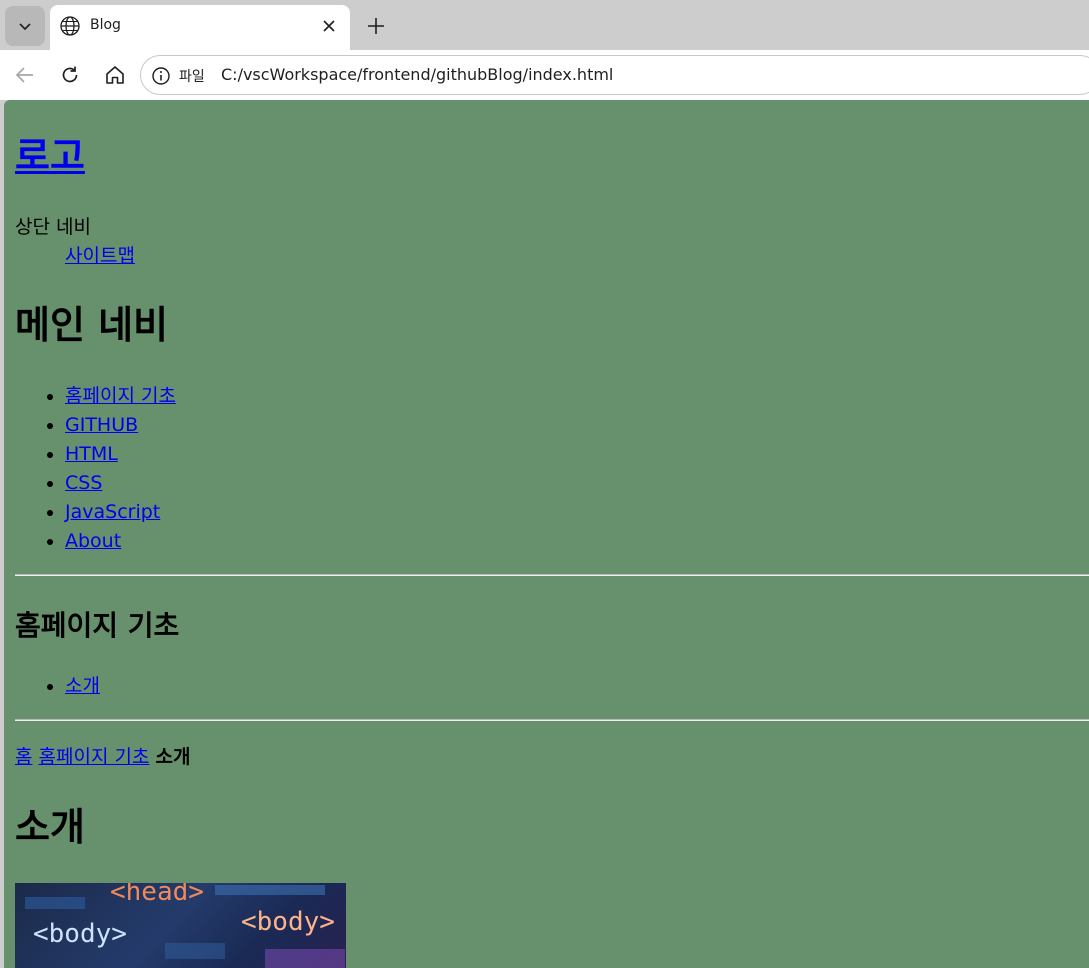 The image size is (1089, 968). Describe the element at coordinates (91, 454) in the screenshot. I see `main-nav-link-html: HTML` at that location.